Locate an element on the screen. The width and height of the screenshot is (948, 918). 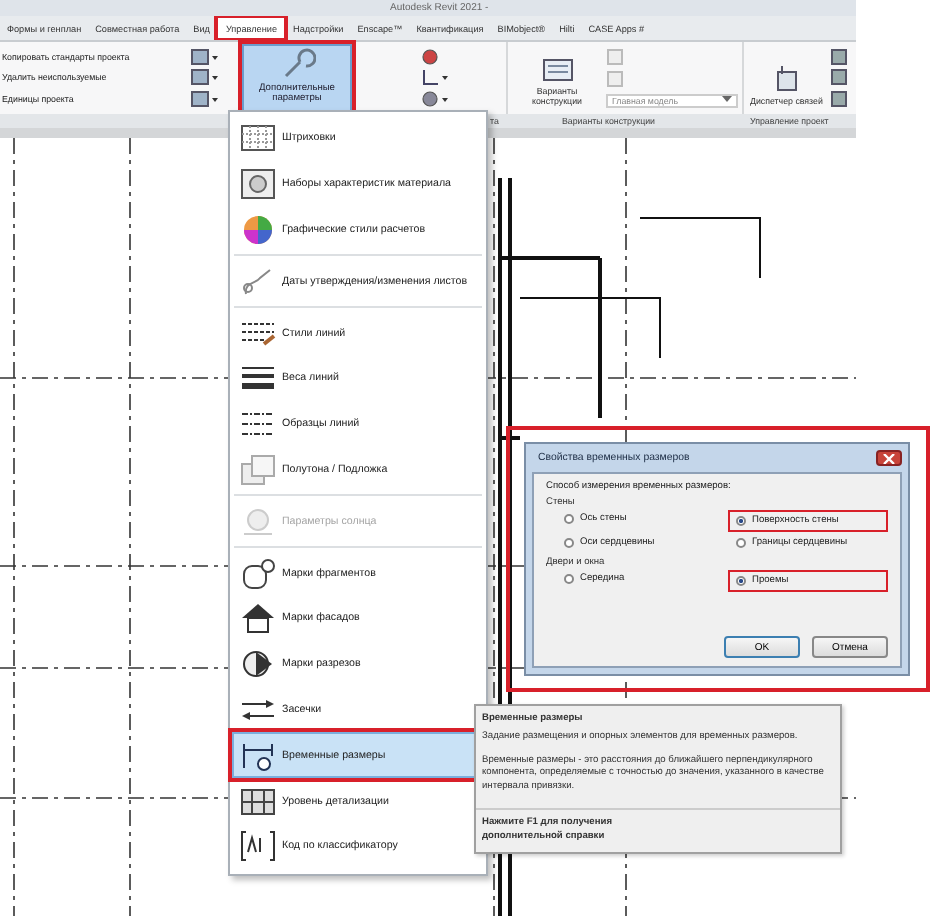
dimension-icon is located at coordinates (258, 755).